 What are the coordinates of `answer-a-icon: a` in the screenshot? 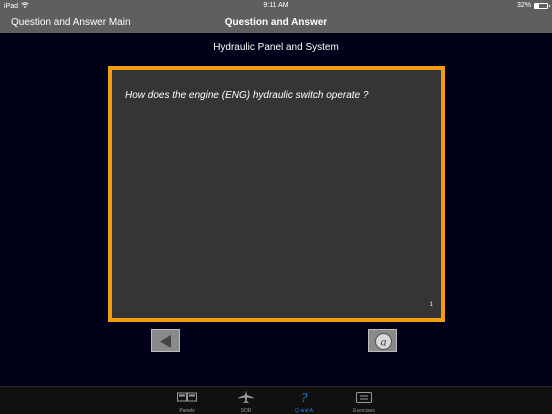 It's located at (383, 341).